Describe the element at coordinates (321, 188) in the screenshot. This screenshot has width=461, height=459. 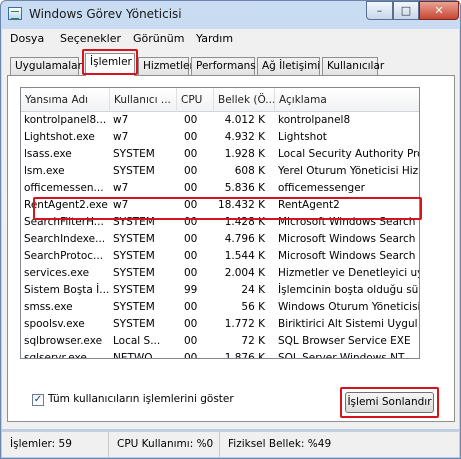
I see `cell-description: officemessenger` at that location.